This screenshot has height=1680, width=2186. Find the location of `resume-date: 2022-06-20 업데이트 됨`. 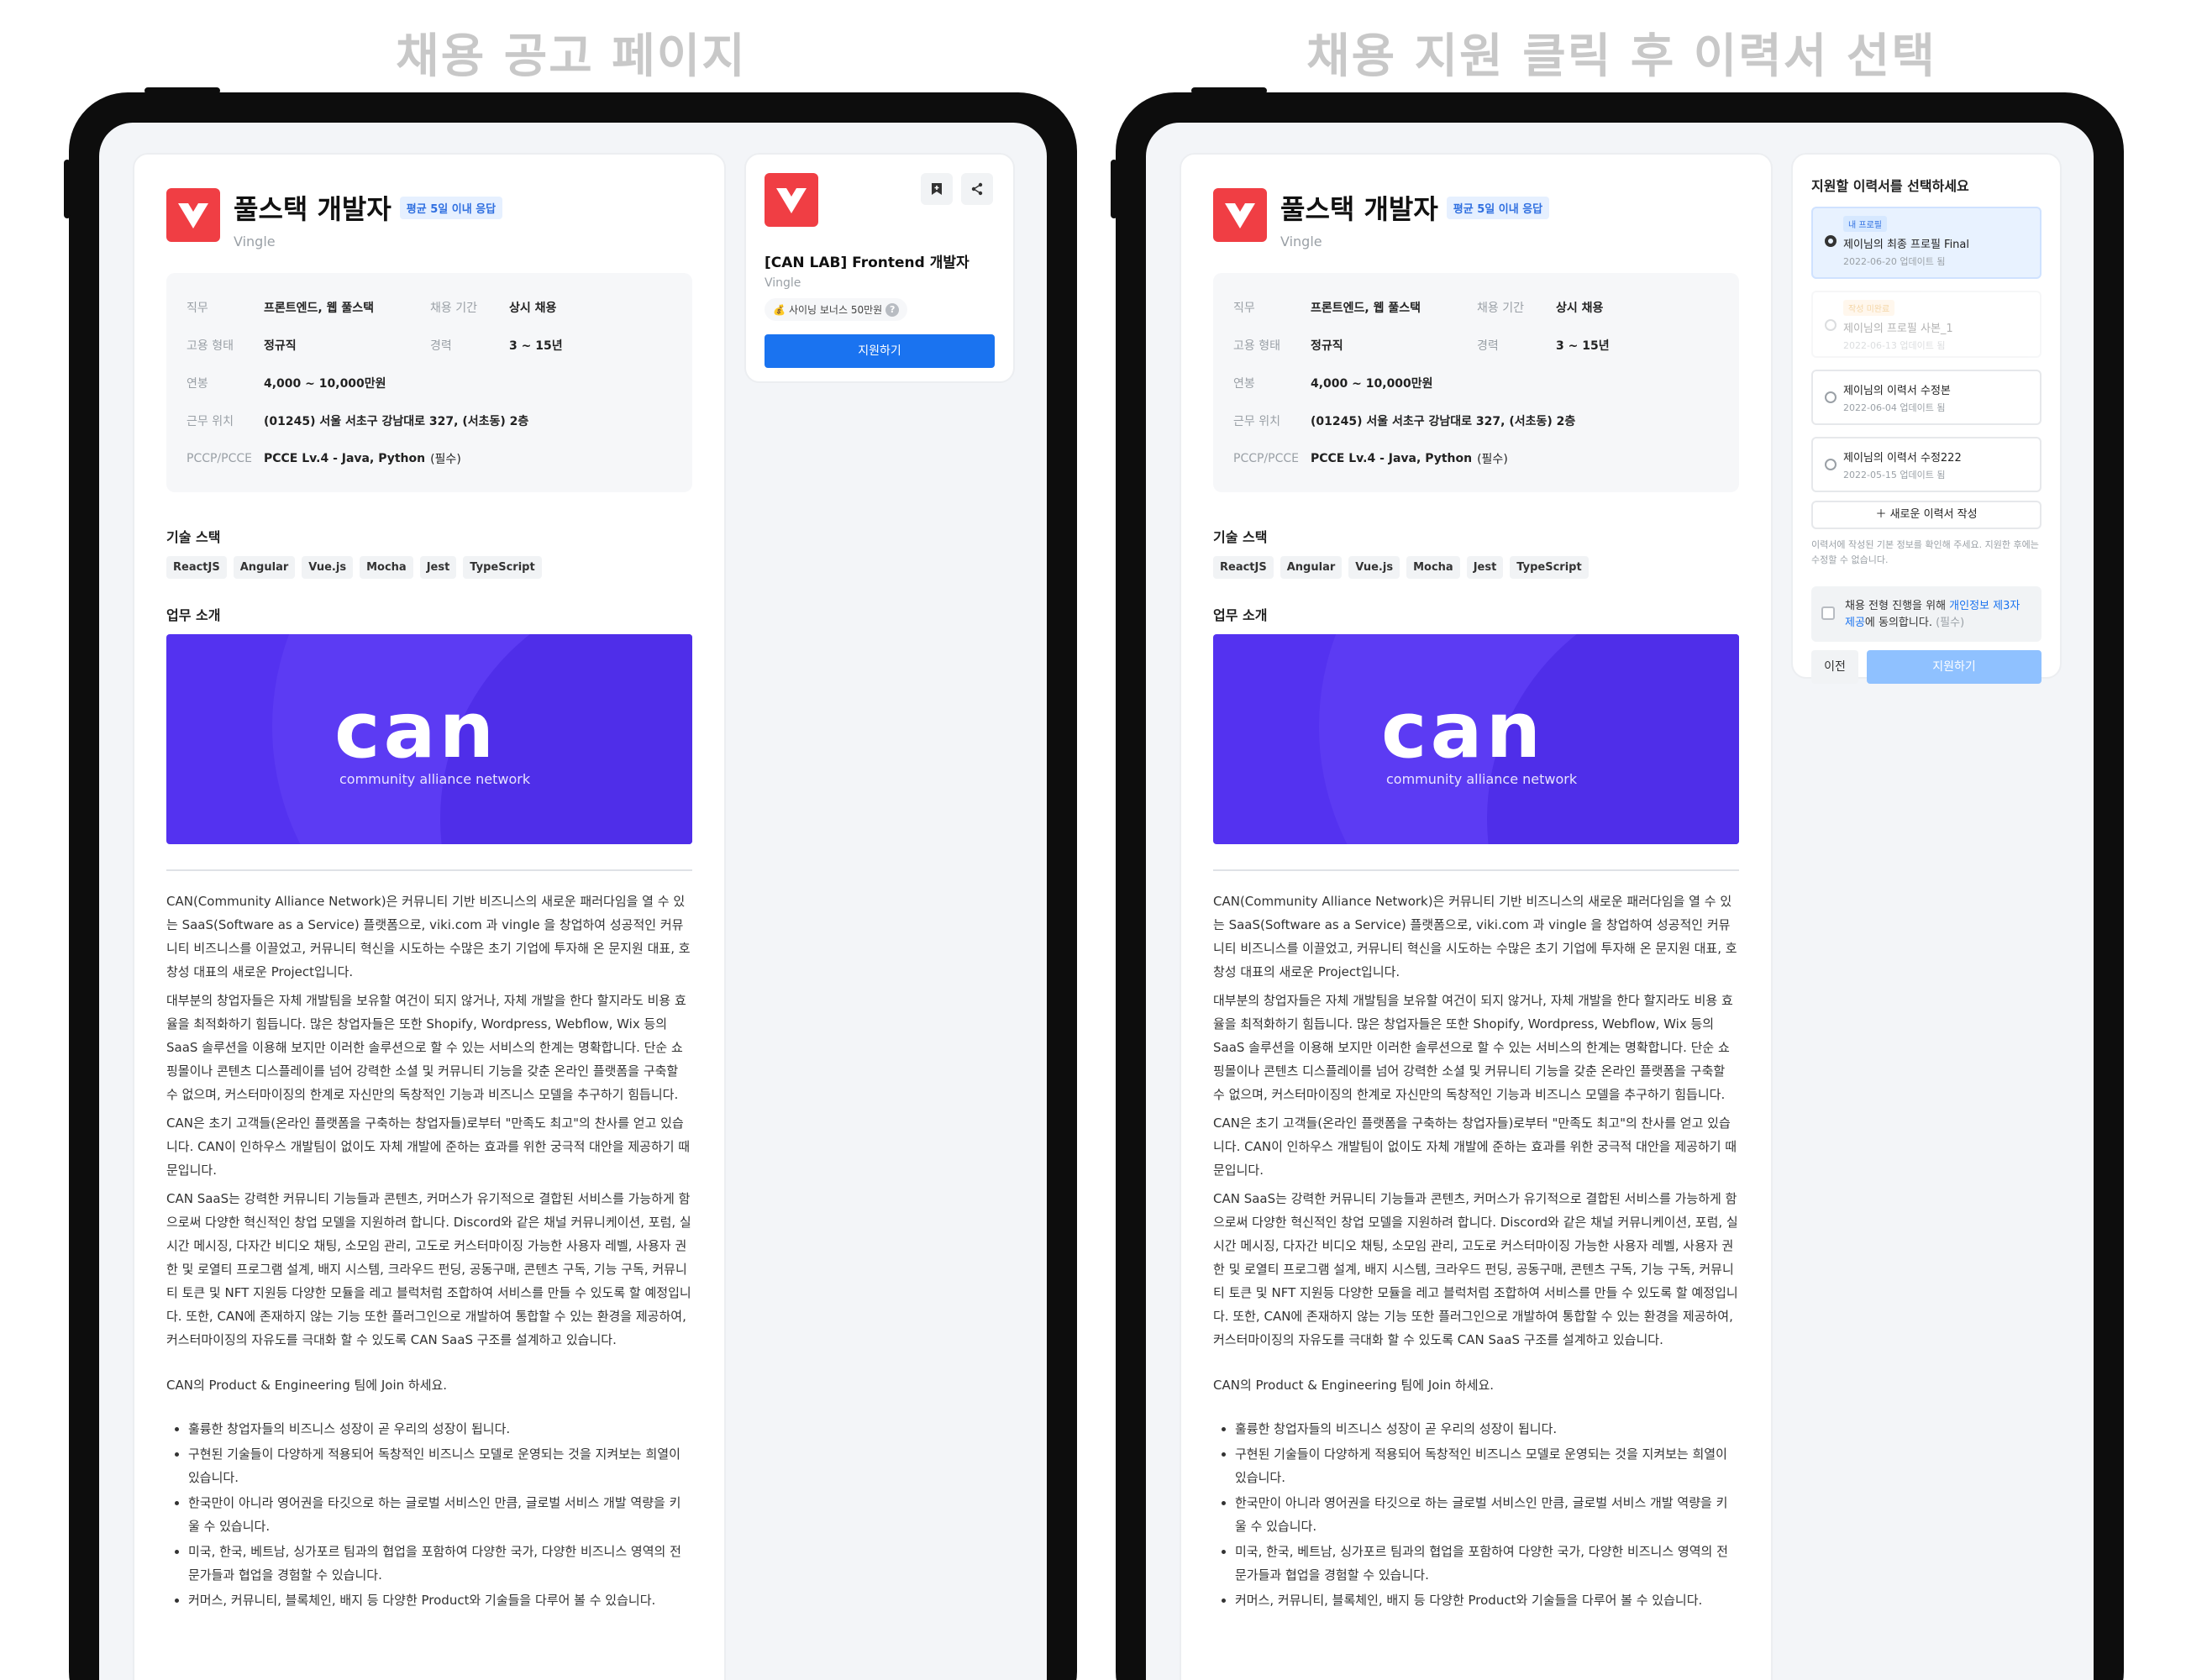

resume-date: 2022-06-20 업데이트 됨 is located at coordinates (1894, 261).